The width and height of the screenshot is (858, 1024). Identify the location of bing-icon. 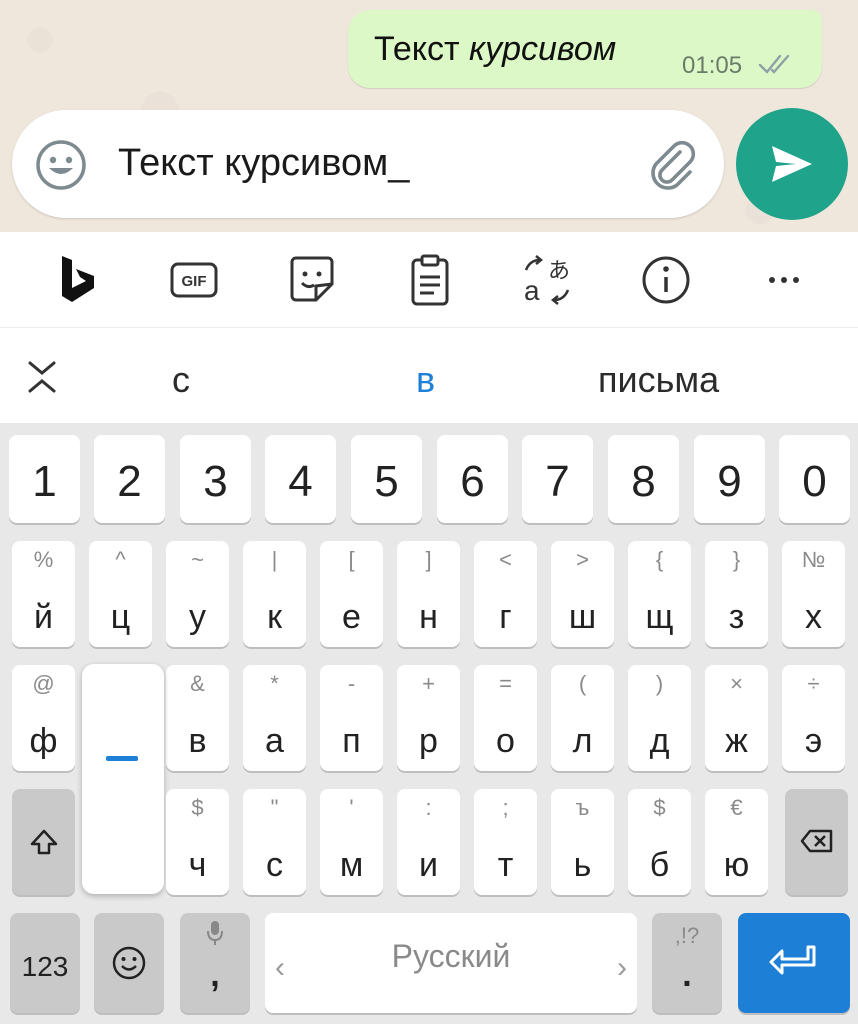
(76, 280).